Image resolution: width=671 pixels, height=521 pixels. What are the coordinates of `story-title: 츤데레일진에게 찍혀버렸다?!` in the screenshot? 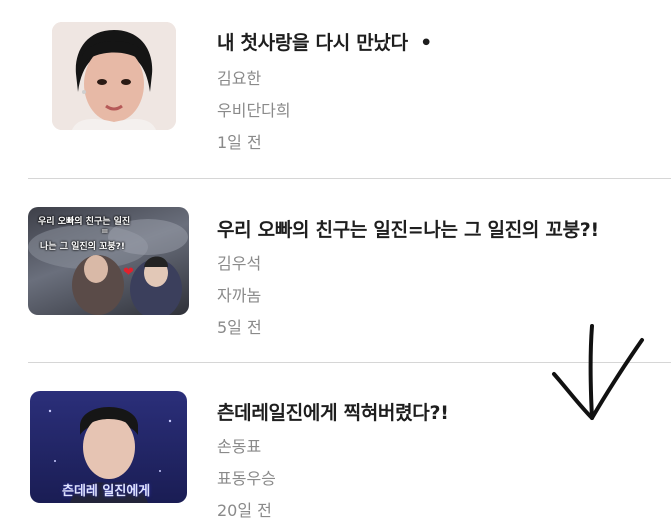 It's located at (333, 411).